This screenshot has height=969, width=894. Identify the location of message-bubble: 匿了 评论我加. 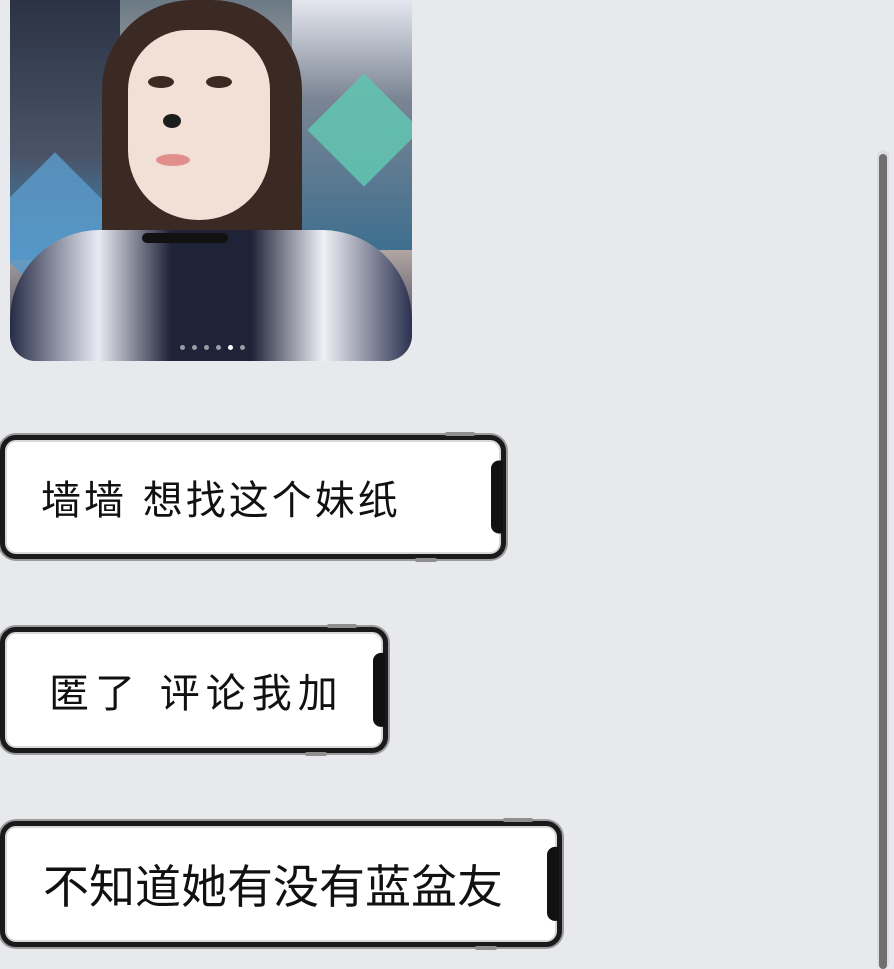
(194, 690).